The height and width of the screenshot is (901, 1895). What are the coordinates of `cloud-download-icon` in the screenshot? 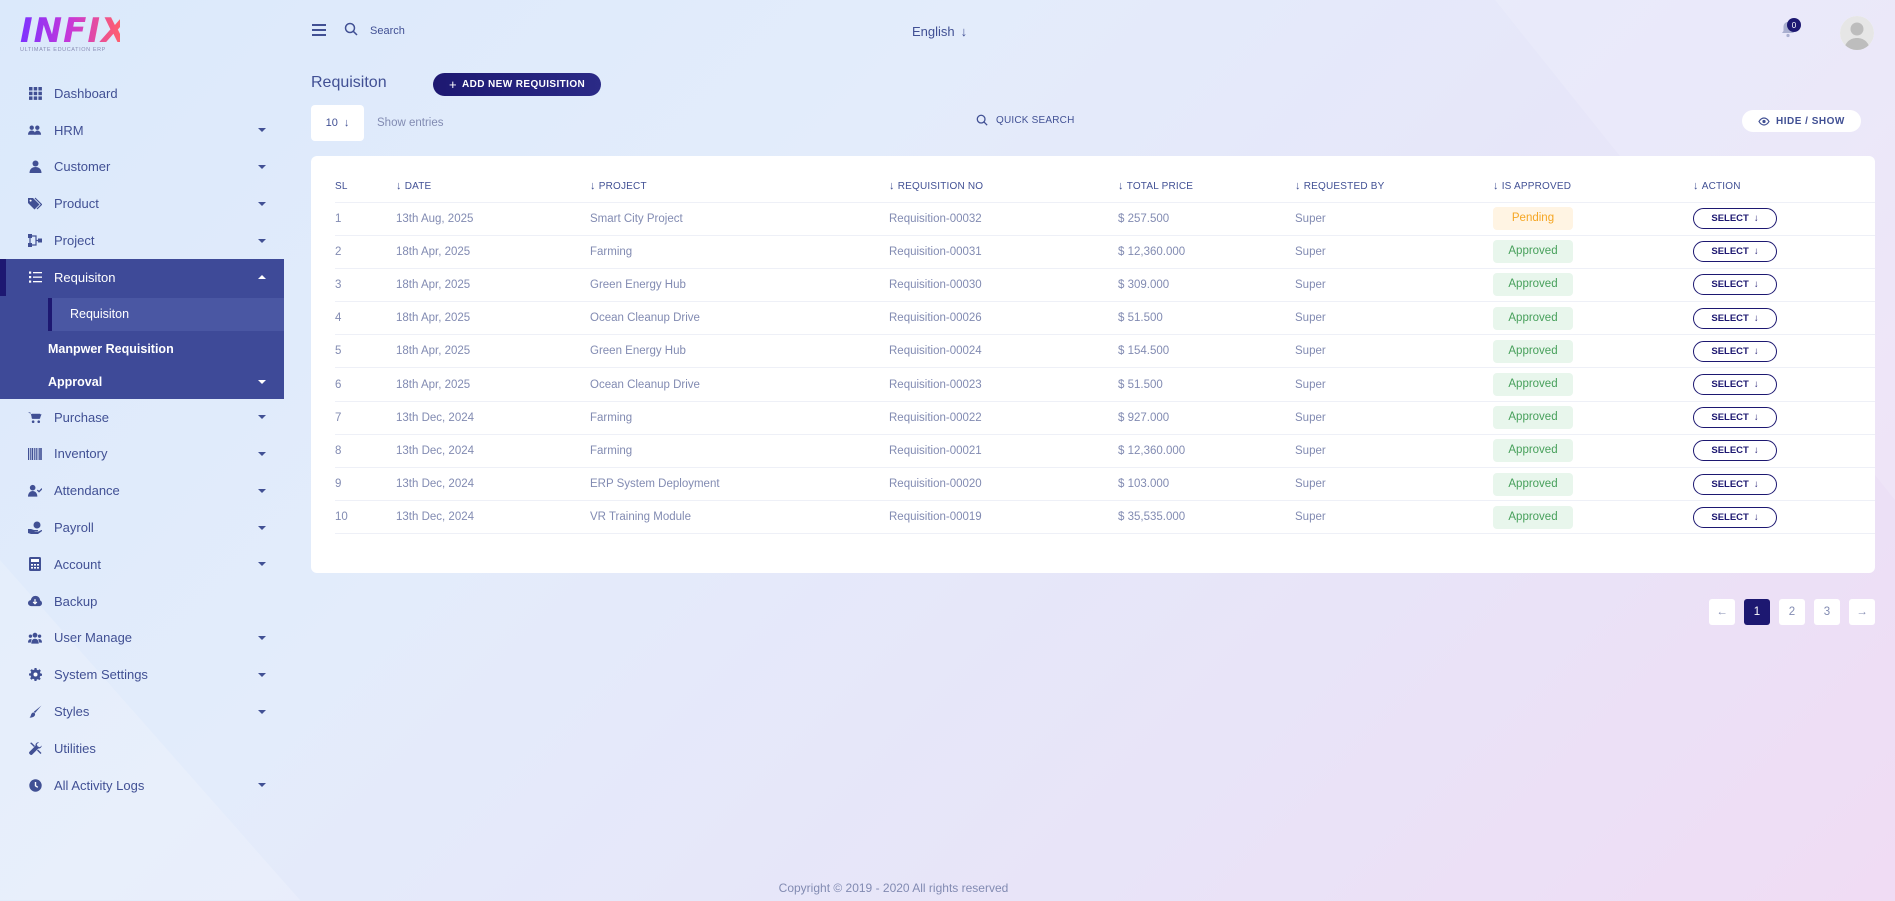 It's located at (35, 601).